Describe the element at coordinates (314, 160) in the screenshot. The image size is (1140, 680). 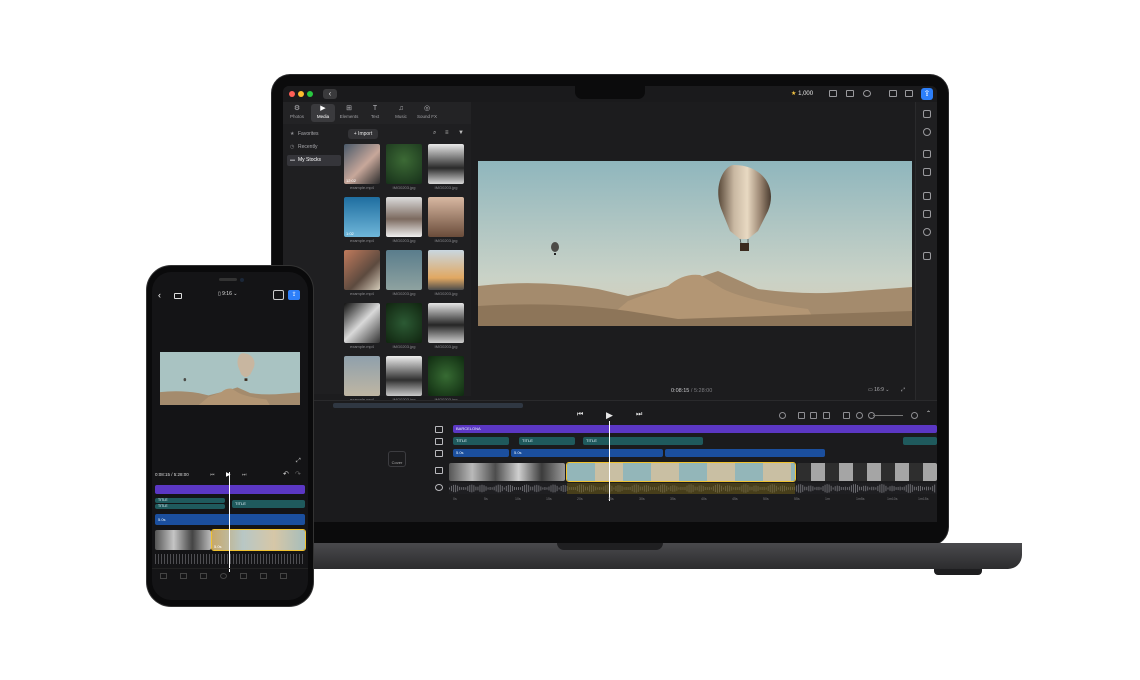
I see `sidebar-item-my-stocks: ▬ My Stocks` at that location.